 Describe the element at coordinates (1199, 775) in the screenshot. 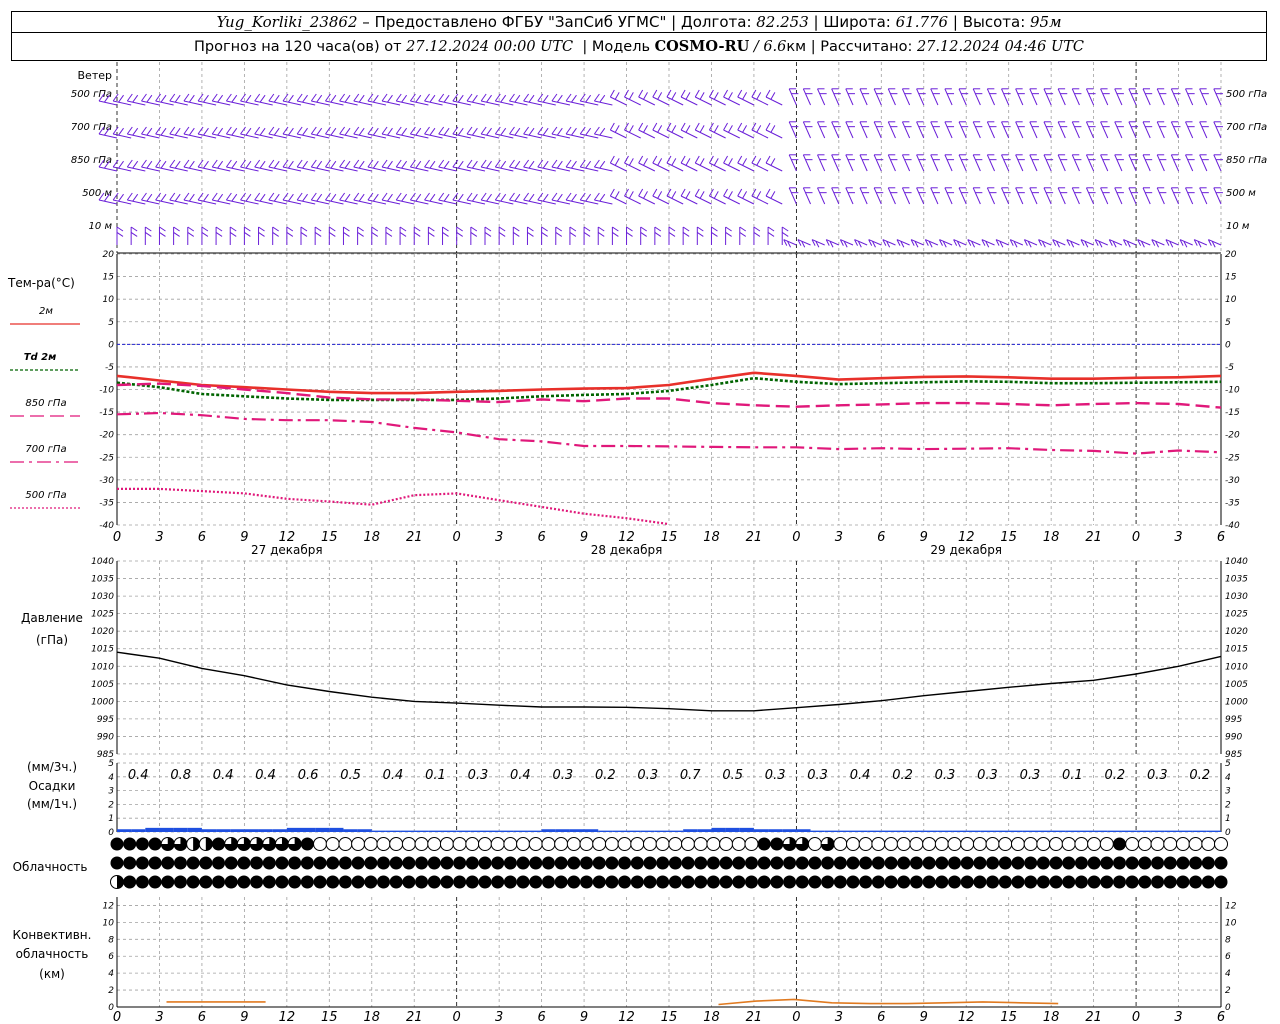

I see `precip-3h-label: 0.2` at that location.